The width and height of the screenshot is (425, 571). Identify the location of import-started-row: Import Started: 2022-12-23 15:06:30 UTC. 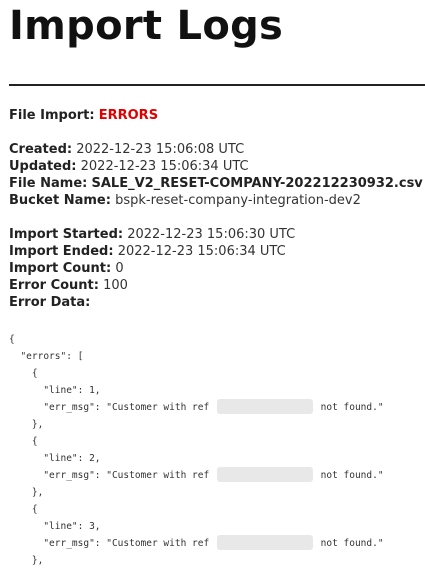
(216, 234).